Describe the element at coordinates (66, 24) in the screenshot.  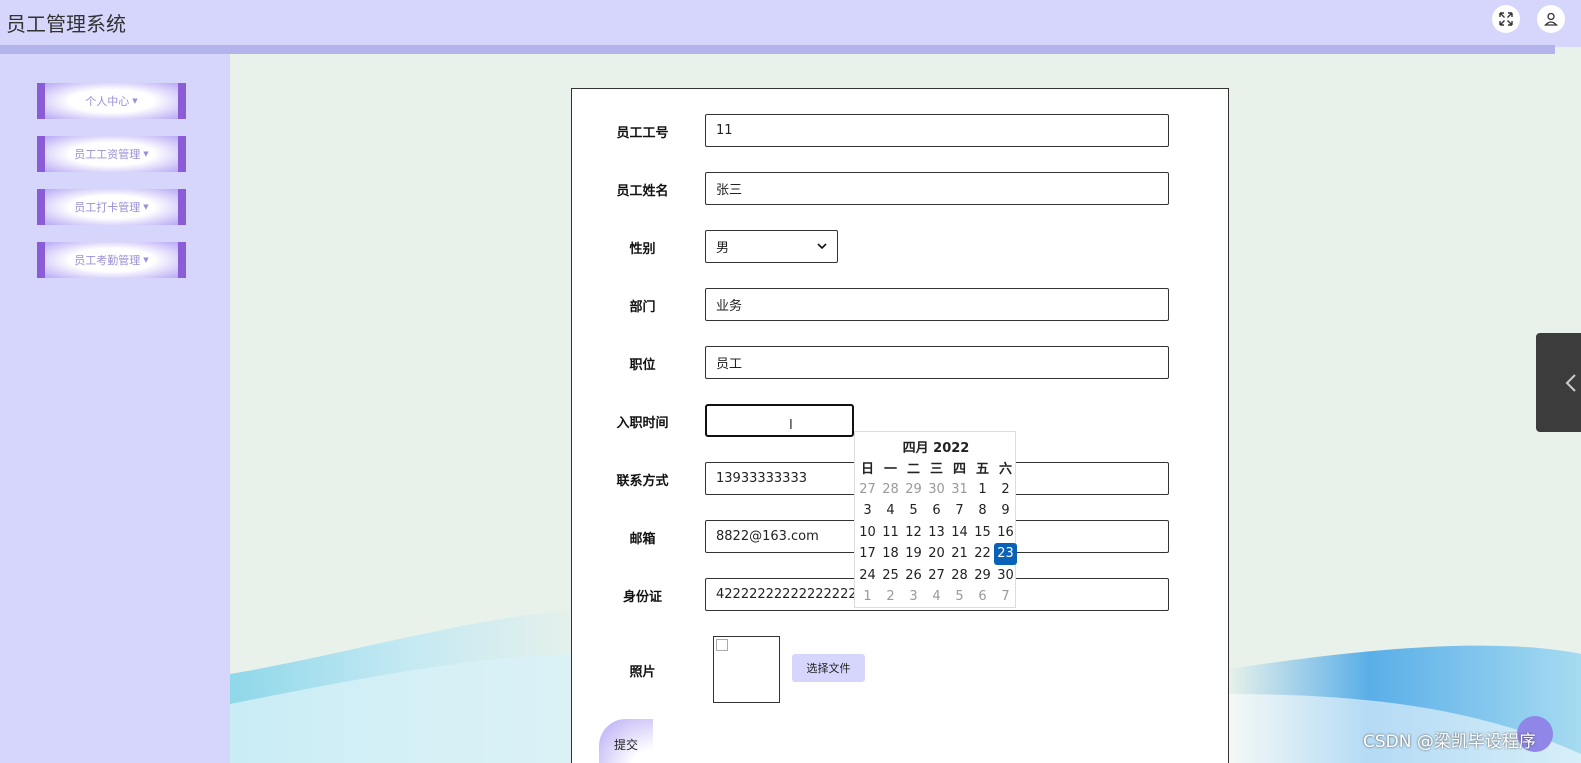
I see `app-title: 员工管理系统` at that location.